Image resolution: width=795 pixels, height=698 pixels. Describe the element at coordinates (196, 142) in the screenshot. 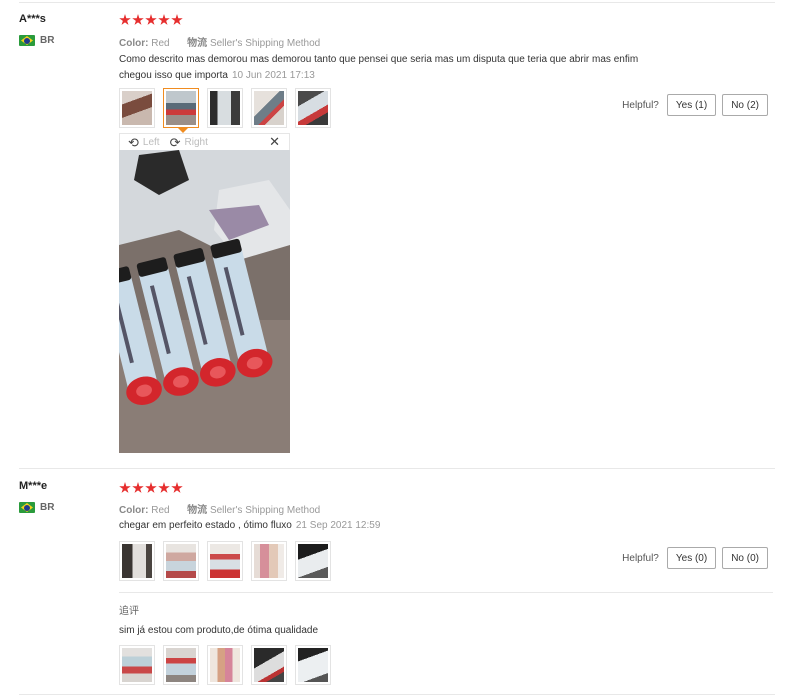

I see `rotate-right-label: Right` at that location.